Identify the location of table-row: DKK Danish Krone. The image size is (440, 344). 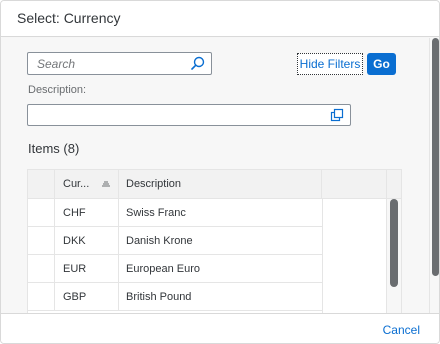
(175, 241).